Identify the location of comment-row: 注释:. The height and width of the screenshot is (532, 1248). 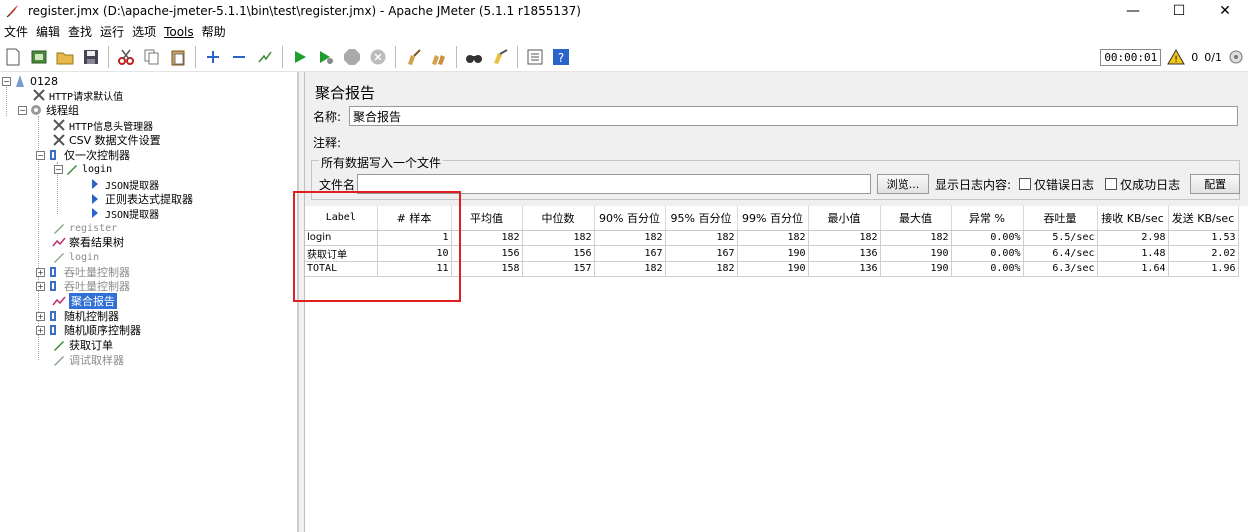
(775, 142).